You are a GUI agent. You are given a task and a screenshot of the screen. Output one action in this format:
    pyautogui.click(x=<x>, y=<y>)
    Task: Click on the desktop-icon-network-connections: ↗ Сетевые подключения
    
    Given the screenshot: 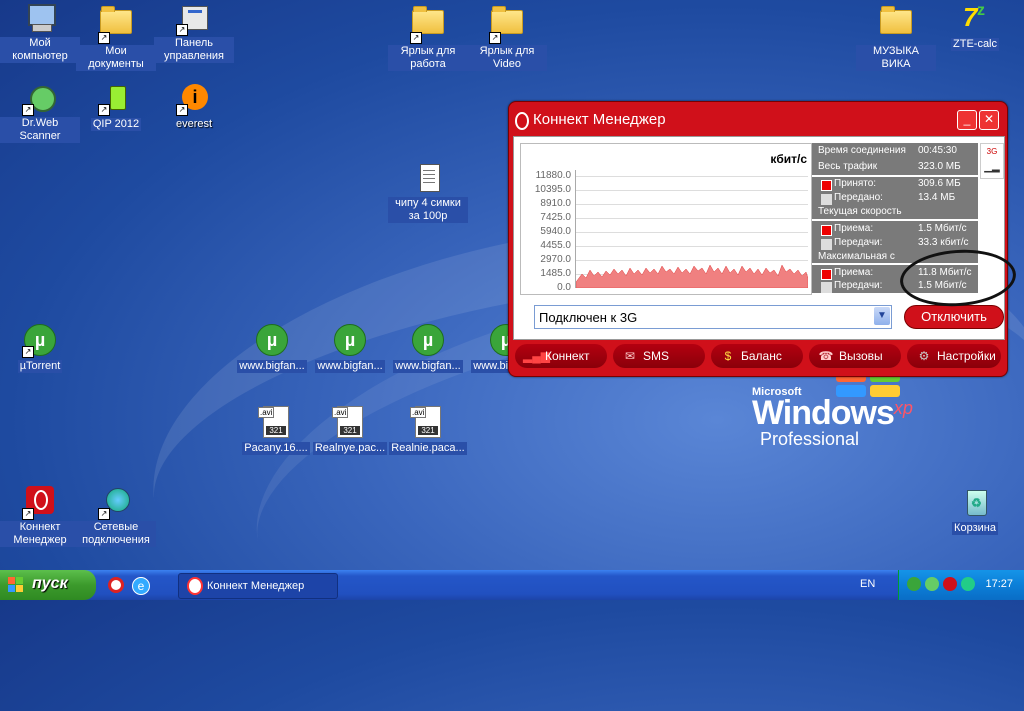 What is the action you would take?
    pyautogui.click(x=116, y=517)
    